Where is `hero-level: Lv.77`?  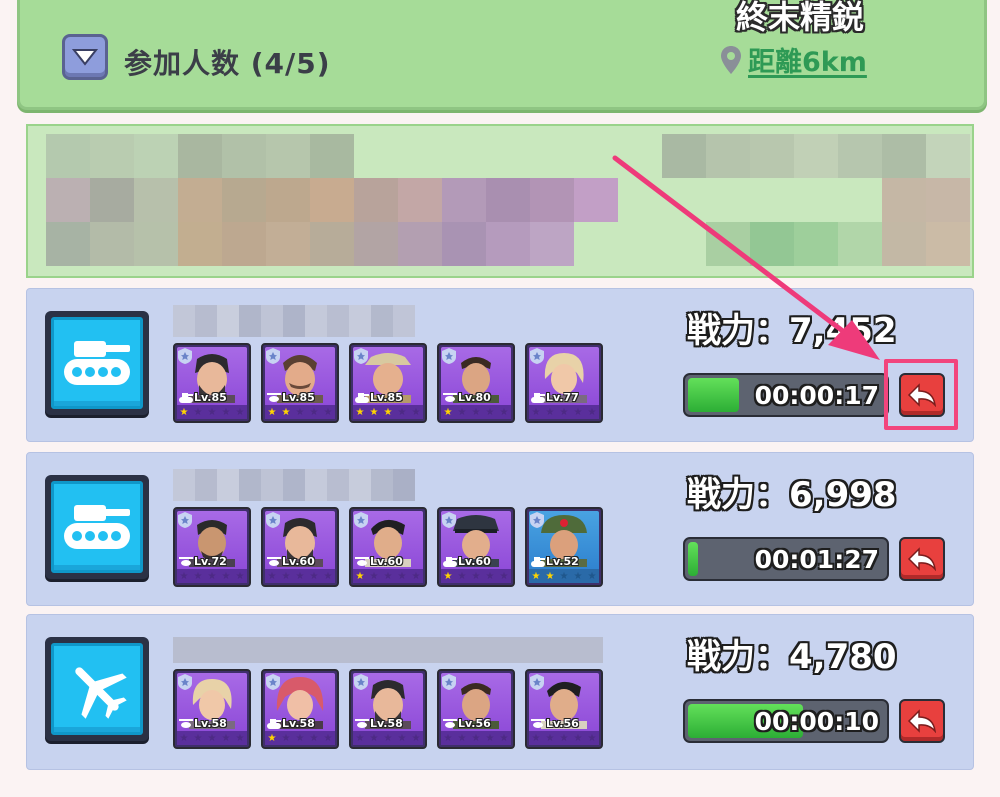
hero-level: Lv.77 is located at coordinates (562, 397).